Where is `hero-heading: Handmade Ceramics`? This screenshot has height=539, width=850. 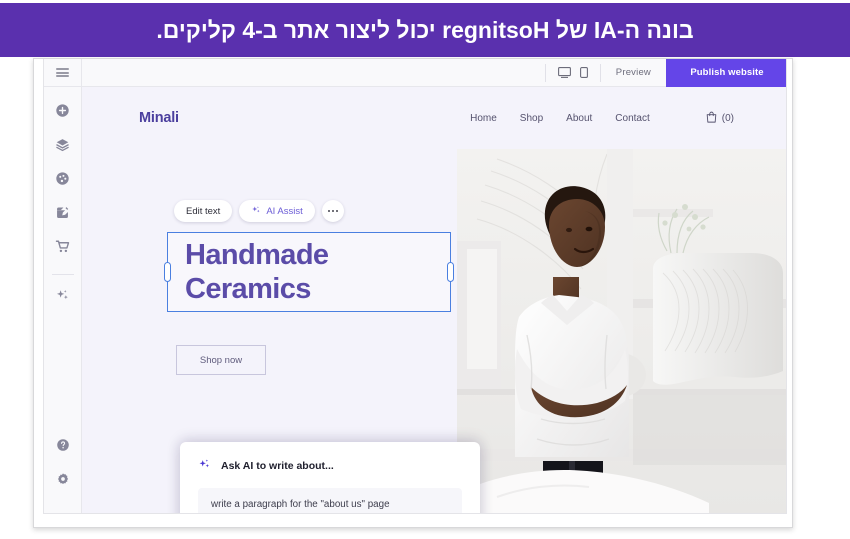 hero-heading: Handmade Ceramics is located at coordinates (309, 269).